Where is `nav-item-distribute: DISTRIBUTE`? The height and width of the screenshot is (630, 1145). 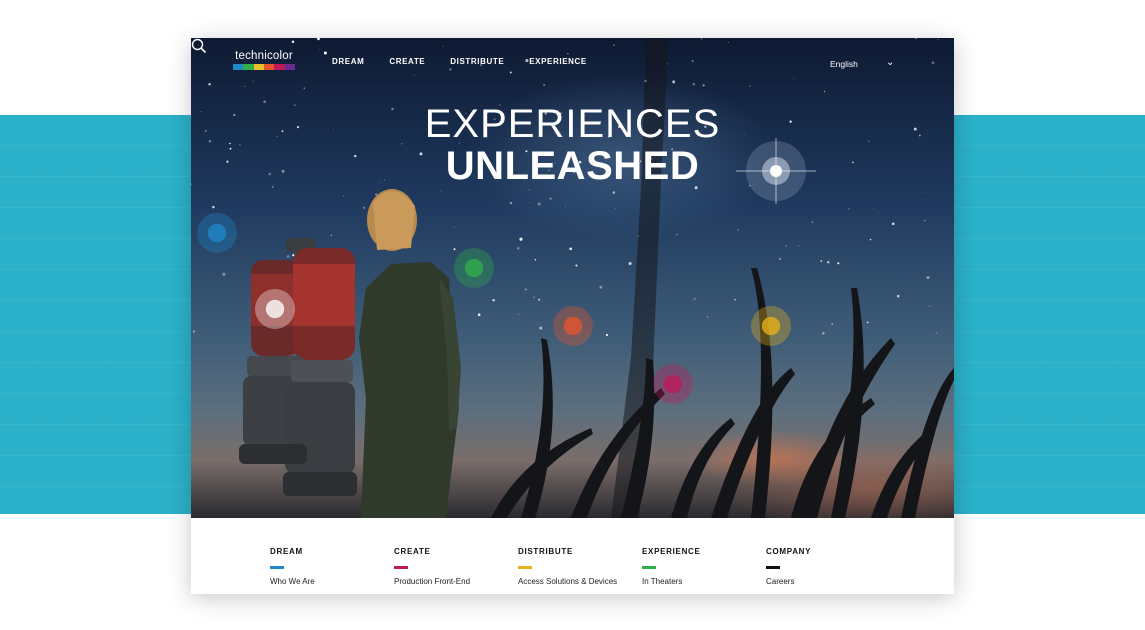
nav-item-distribute: DISTRIBUTE is located at coordinates (477, 61).